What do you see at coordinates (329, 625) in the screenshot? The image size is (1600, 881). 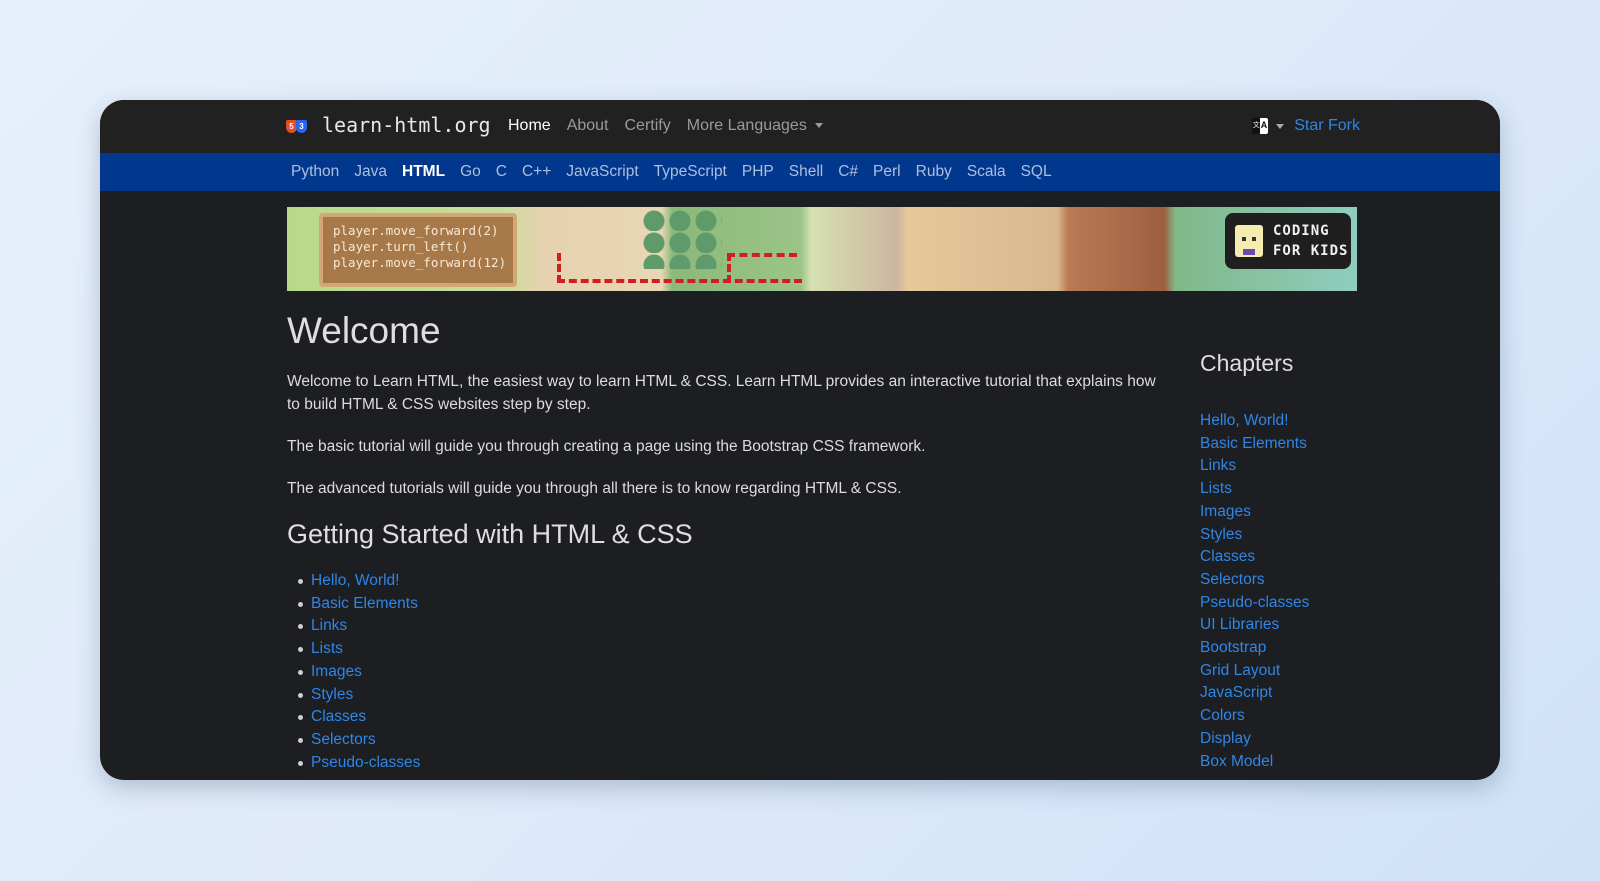 I see `toc-link: Links` at bounding box center [329, 625].